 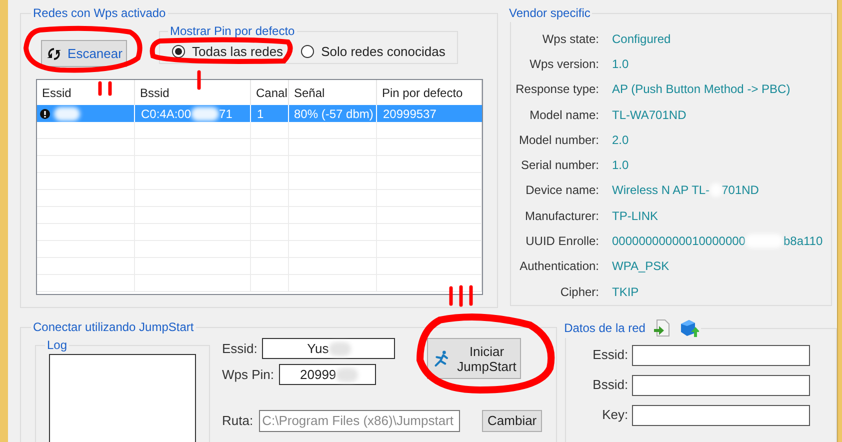 What do you see at coordinates (614, 415) in the screenshot?
I see `field-label: Key:` at bounding box center [614, 415].